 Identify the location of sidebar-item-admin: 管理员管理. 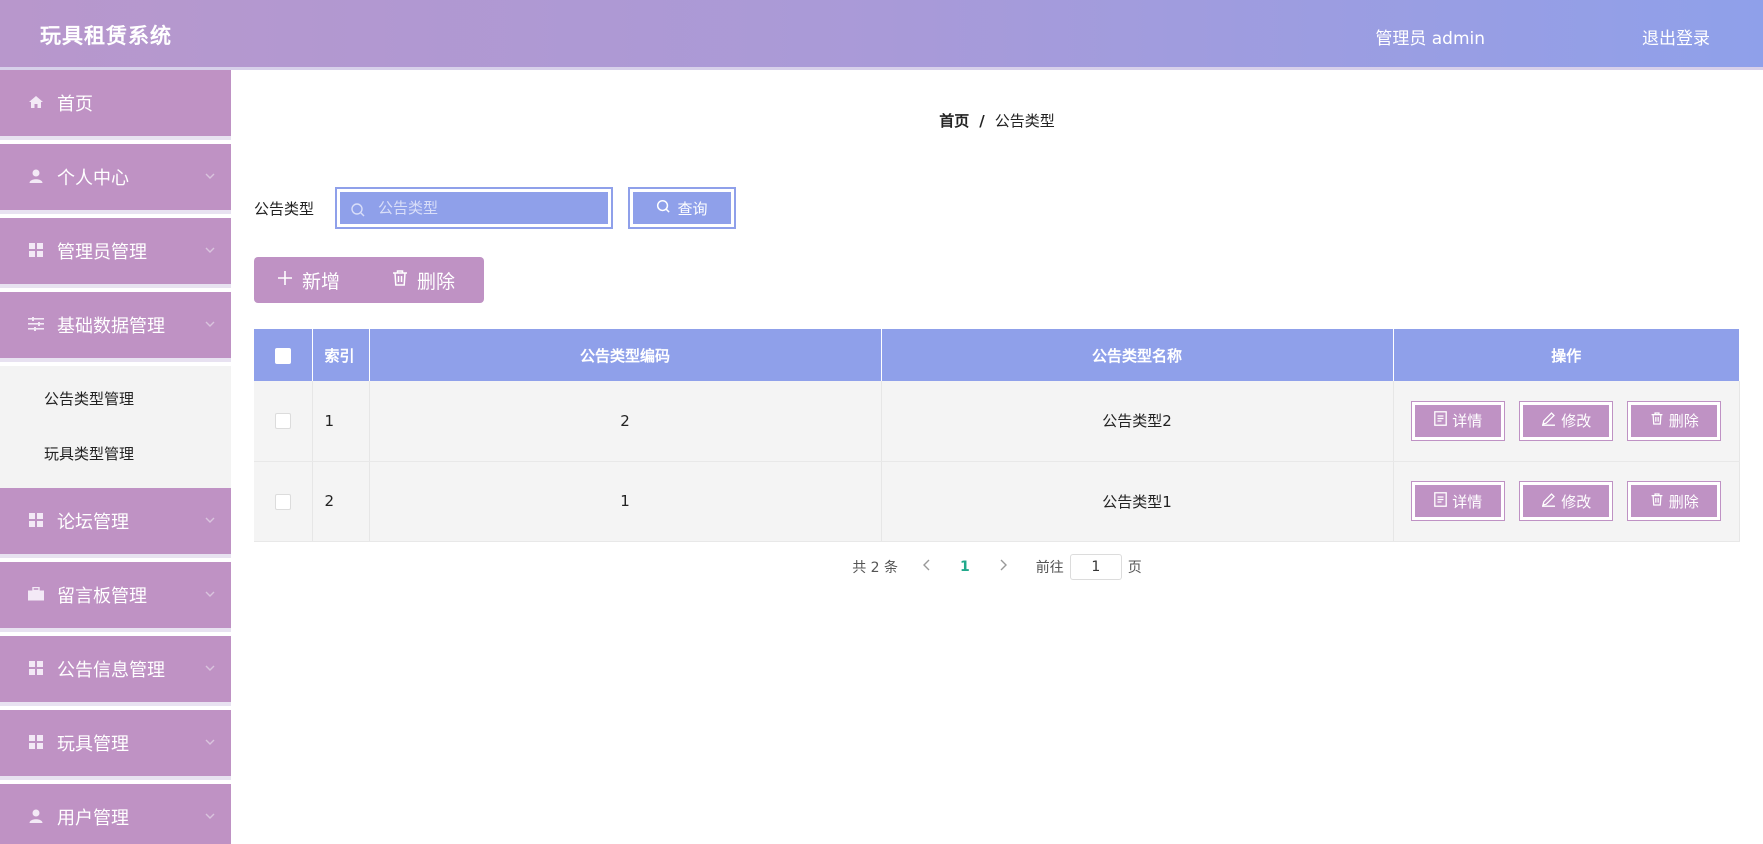
(115, 253).